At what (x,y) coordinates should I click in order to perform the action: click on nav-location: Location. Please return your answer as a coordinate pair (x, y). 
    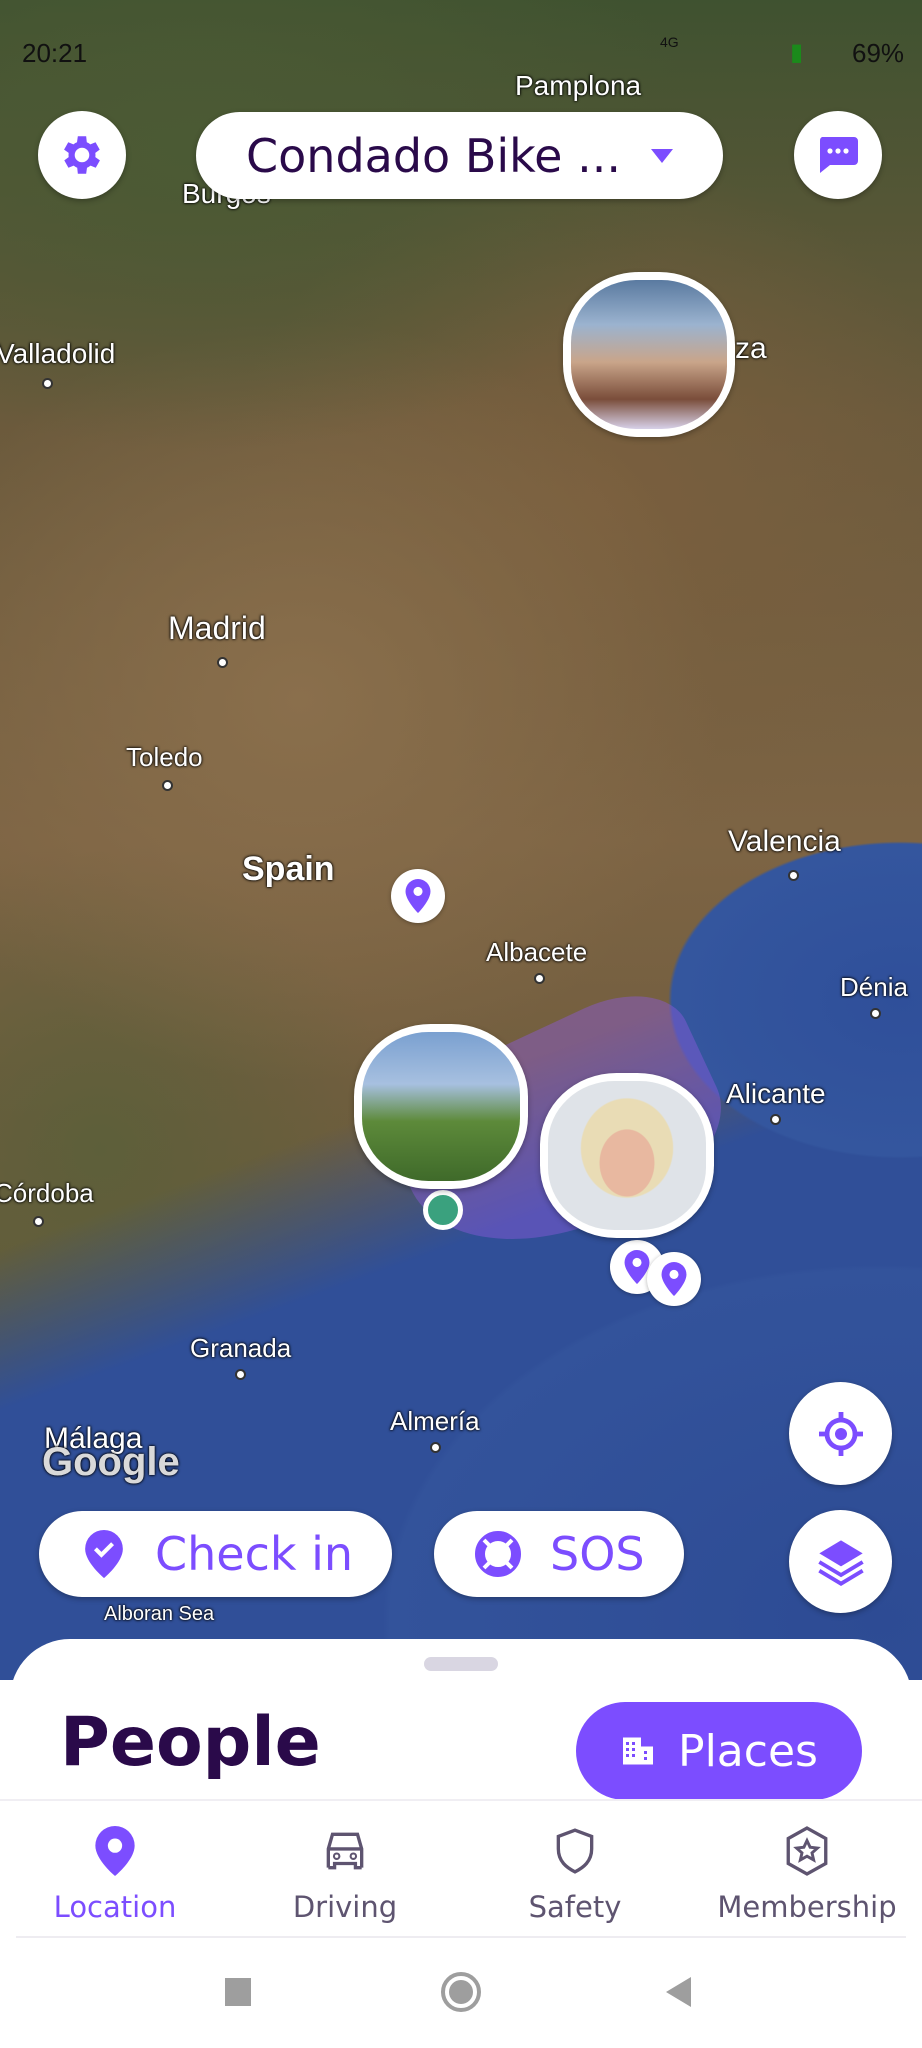
    Looking at the image, I should click on (115, 1875).